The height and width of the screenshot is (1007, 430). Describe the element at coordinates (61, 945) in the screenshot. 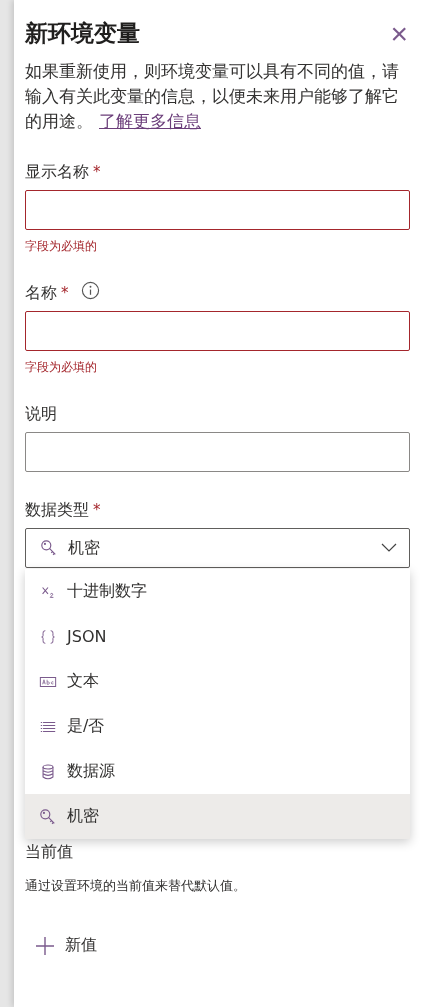

I see `new-value-button: 新值` at that location.